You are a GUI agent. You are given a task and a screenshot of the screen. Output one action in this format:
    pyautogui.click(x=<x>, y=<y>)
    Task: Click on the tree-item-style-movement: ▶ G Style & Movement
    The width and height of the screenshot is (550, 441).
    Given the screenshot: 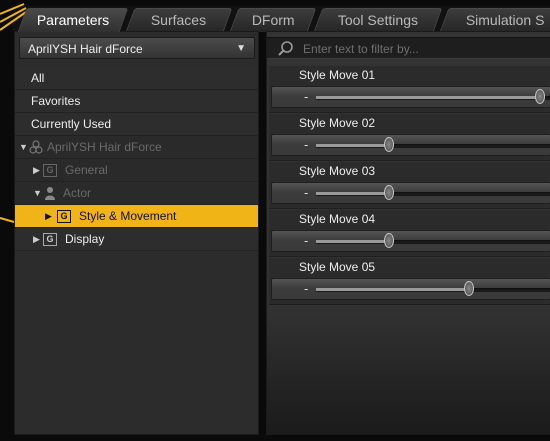 What is the action you would take?
    pyautogui.click(x=136, y=216)
    